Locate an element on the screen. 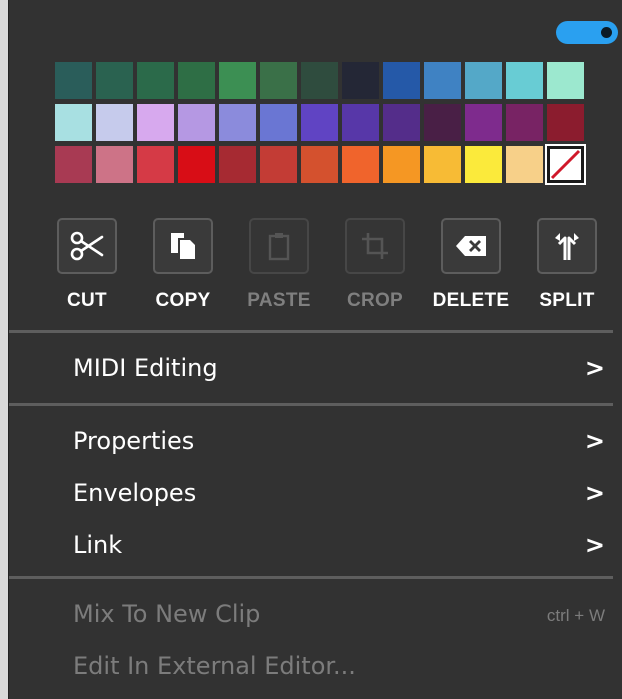  menu-item-label: Envelopes is located at coordinates (135, 493).